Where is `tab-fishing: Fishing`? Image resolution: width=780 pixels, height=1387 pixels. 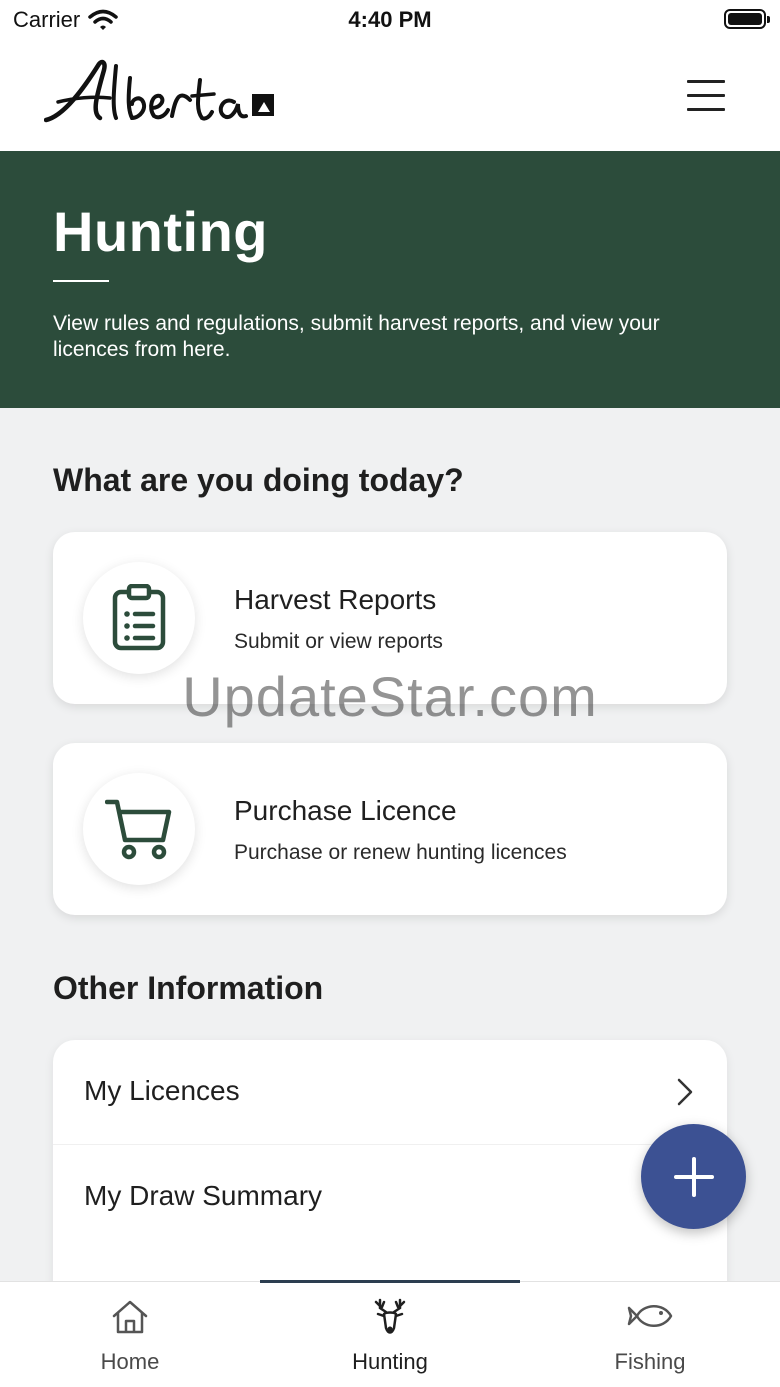 tab-fishing: Fishing is located at coordinates (650, 1334).